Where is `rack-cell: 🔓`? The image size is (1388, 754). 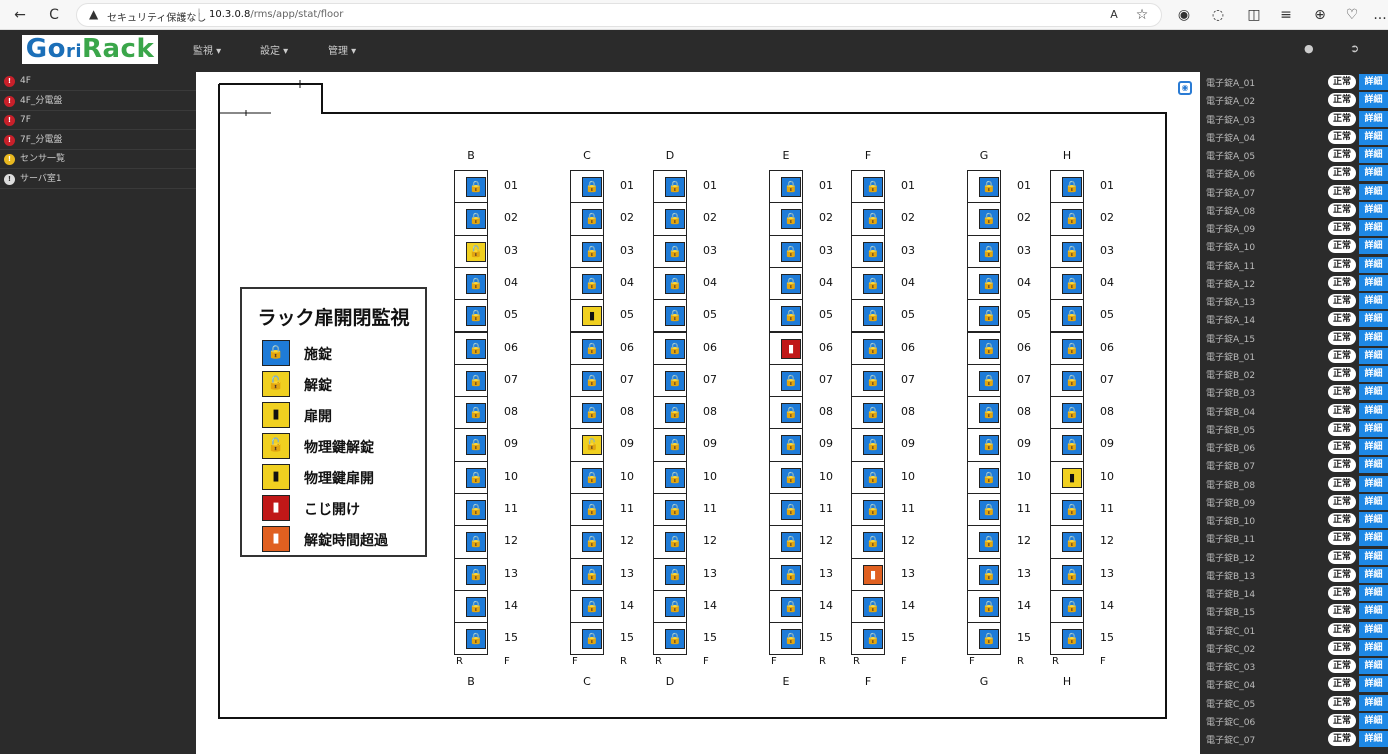 rack-cell: 🔓 is located at coordinates (587, 445).